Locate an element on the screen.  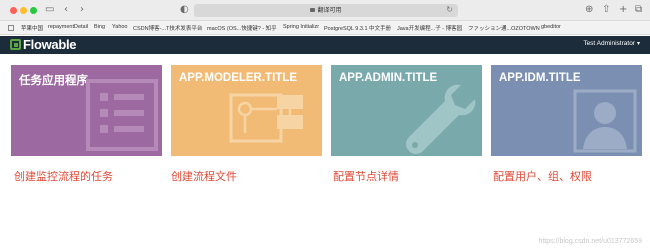
address-bar: 翻译可用 ↻ is located at coordinates (326, 10).